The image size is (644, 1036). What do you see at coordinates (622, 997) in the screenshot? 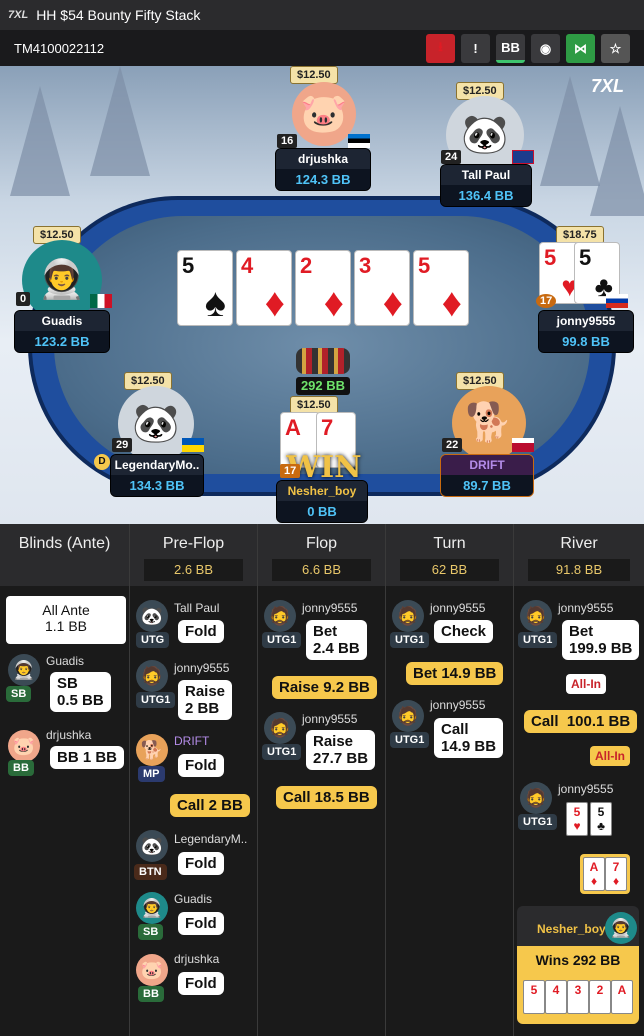
I see `winning-card: A` at bounding box center [622, 997].